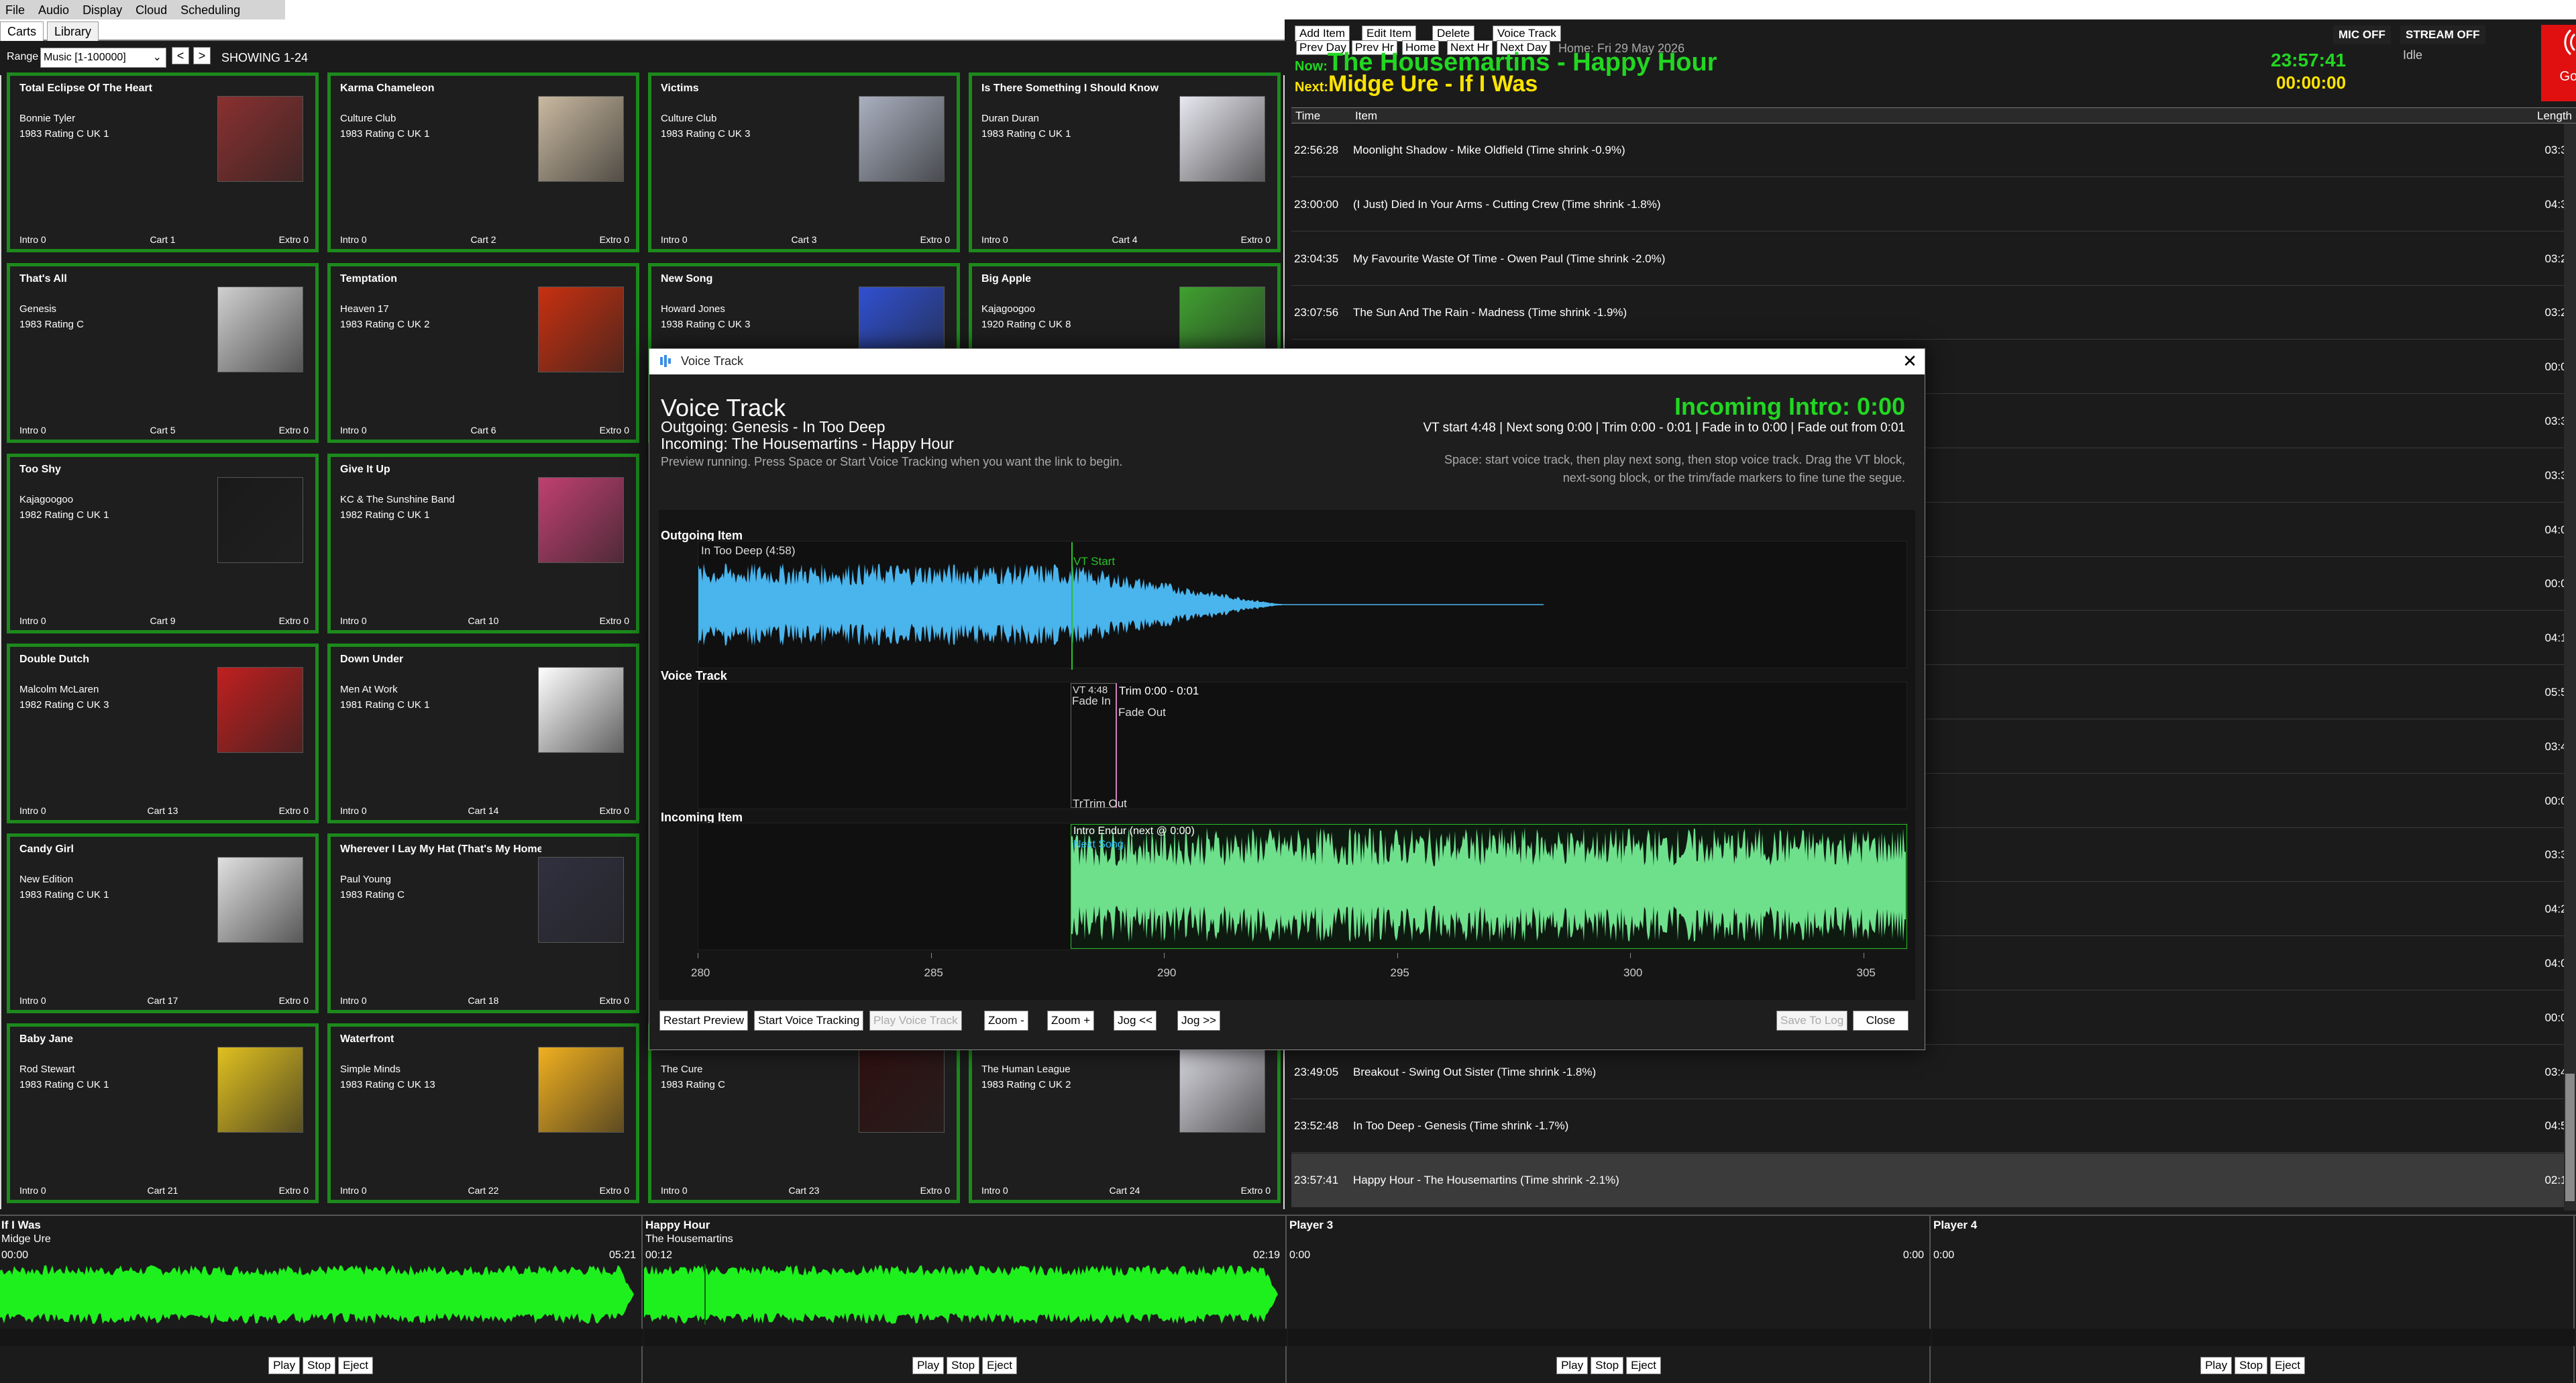 The width and height of the screenshot is (2576, 1383). What do you see at coordinates (1302, 745) in the screenshot?
I see `voice-track-lane` at bounding box center [1302, 745].